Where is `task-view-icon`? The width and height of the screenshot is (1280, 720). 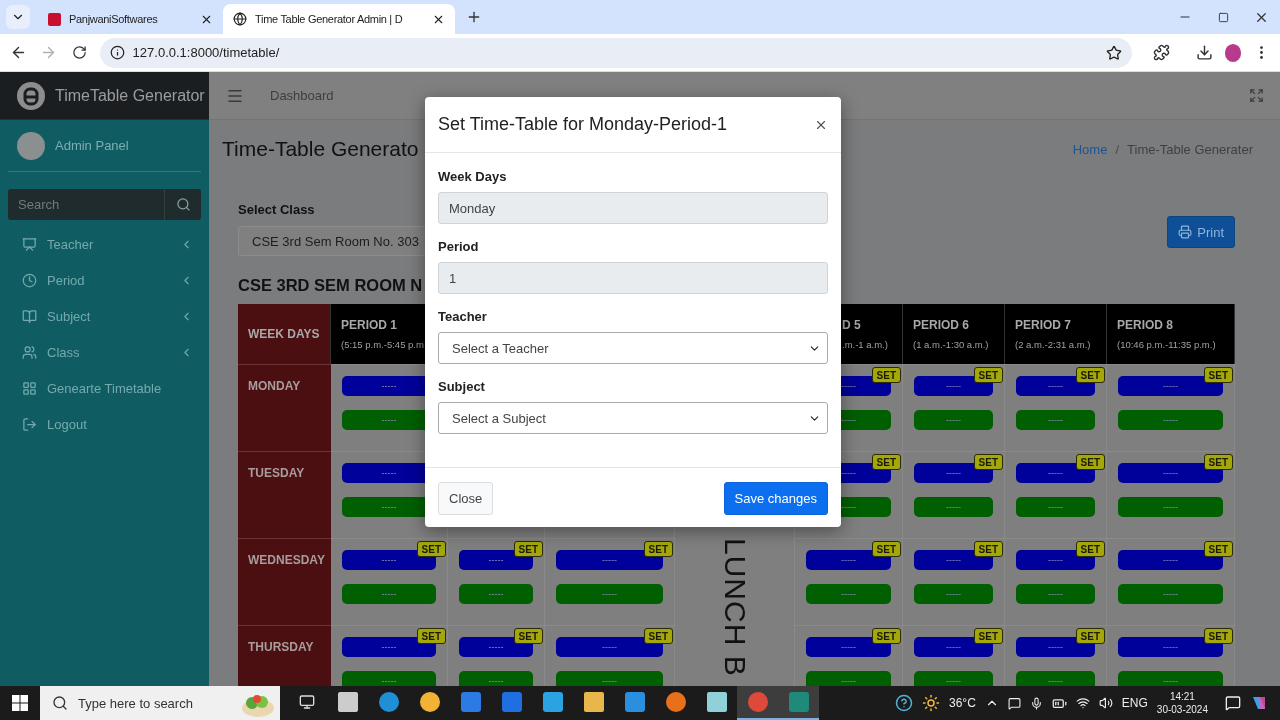 task-view-icon is located at coordinates (306, 702).